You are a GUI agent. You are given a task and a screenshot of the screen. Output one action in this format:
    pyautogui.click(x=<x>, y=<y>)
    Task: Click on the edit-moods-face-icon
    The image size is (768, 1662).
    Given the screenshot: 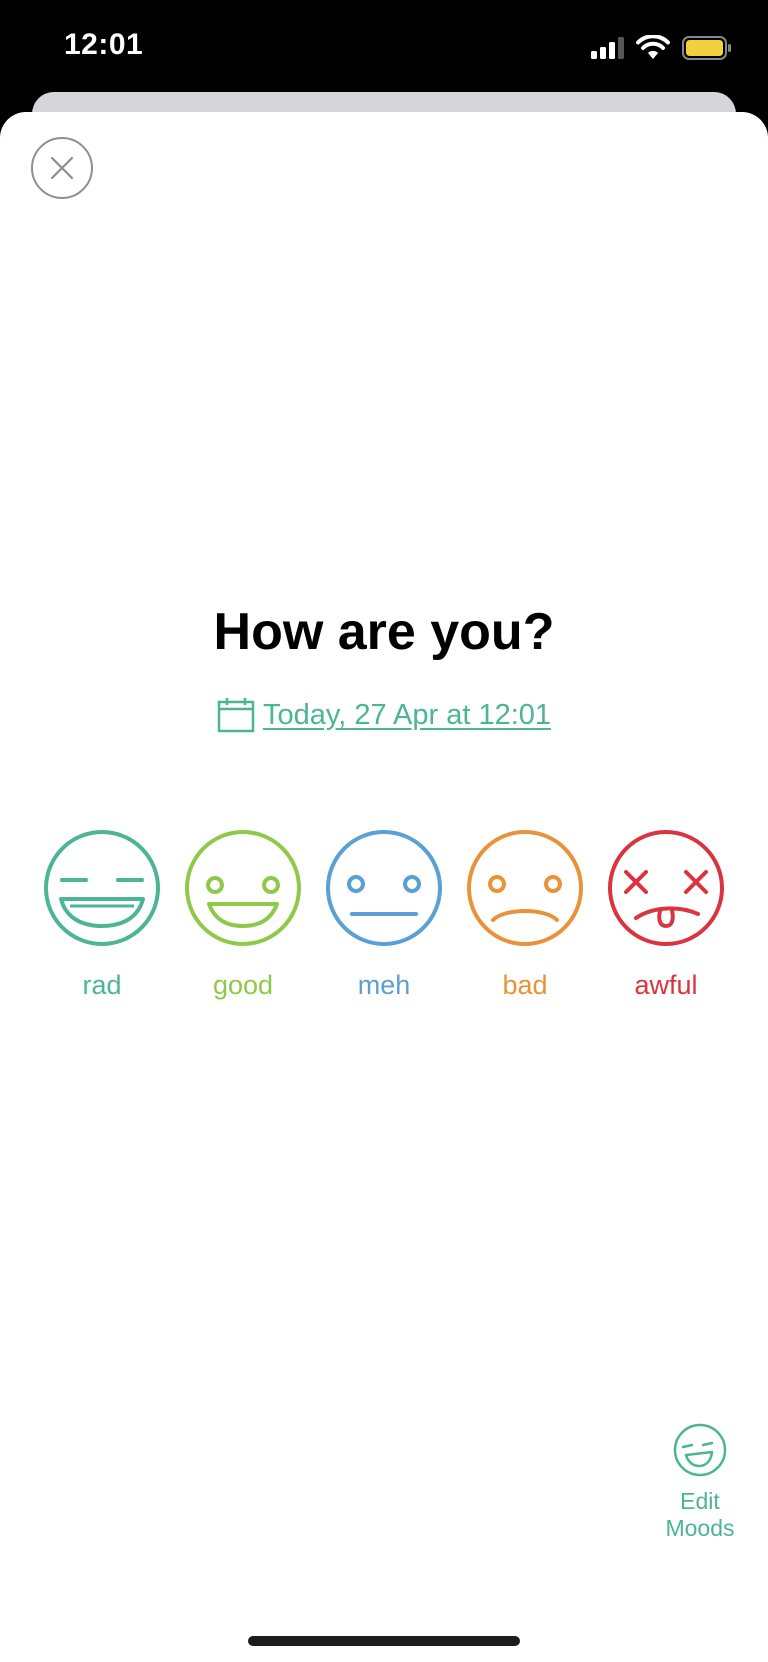 What is the action you would take?
    pyautogui.click(x=700, y=1450)
    